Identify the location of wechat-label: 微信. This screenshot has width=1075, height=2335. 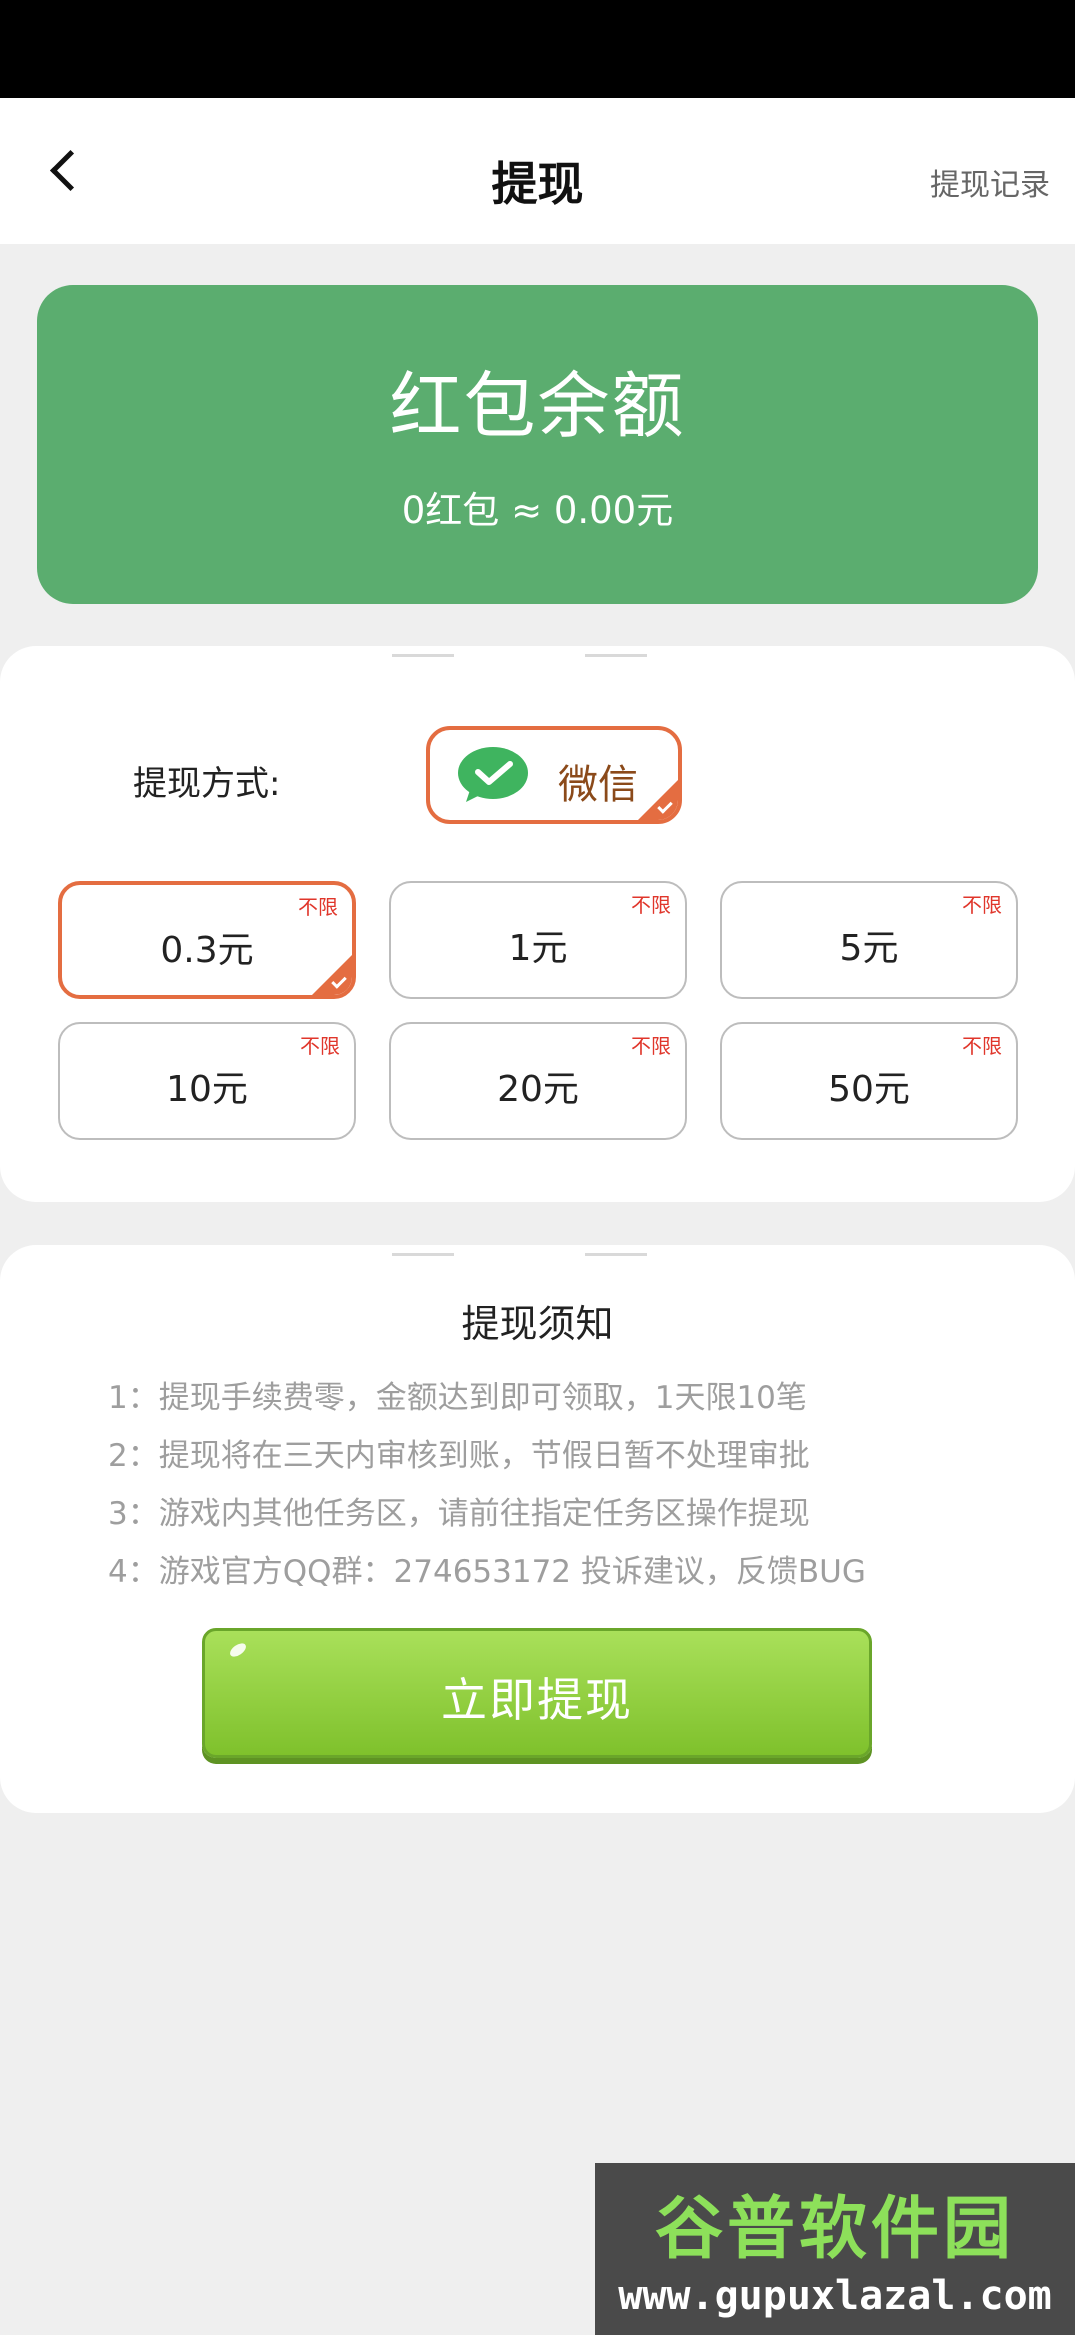
(598, 785).